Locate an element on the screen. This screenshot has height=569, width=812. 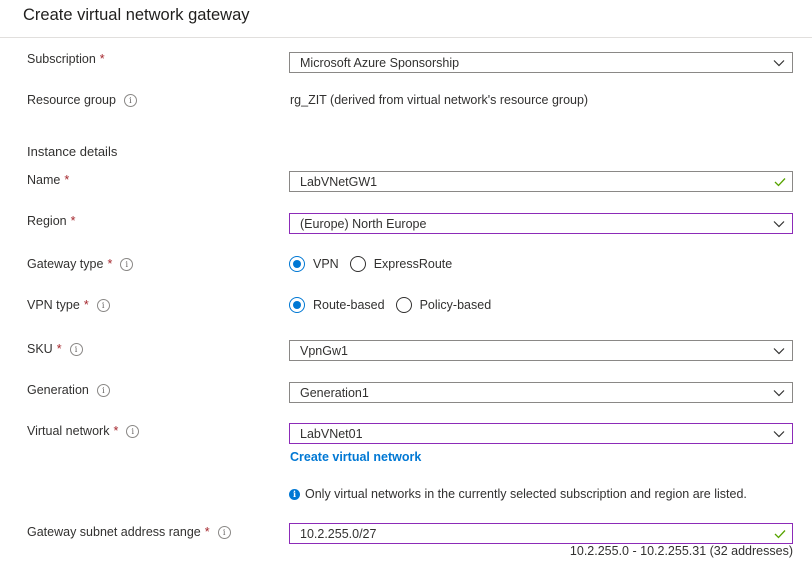
generation-label: Generation i is located at coordinates (68, 390).